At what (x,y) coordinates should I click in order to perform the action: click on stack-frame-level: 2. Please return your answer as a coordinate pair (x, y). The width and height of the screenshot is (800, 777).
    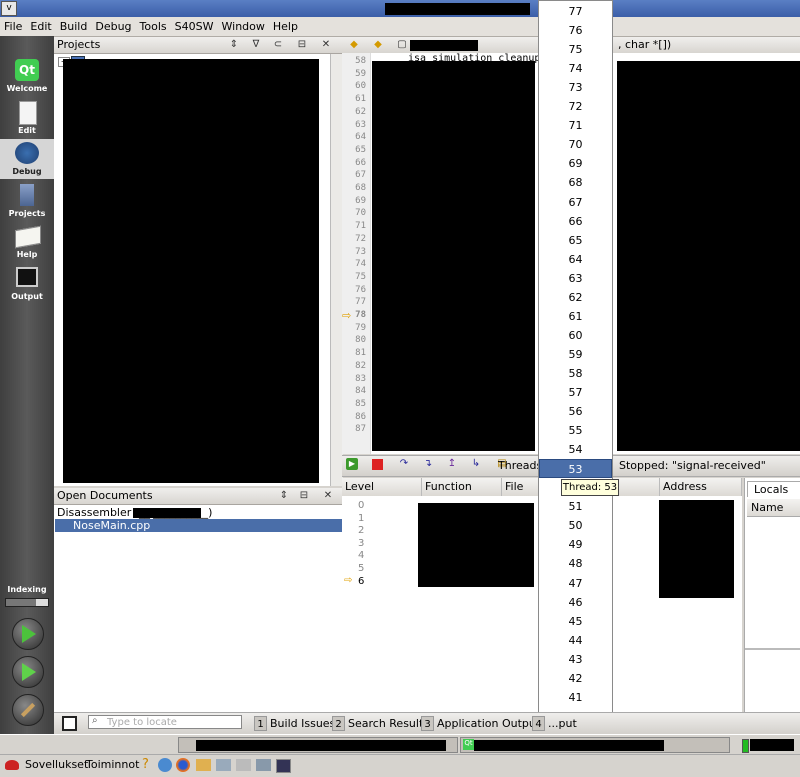
    Looking at the image, I should click on (361, 530).